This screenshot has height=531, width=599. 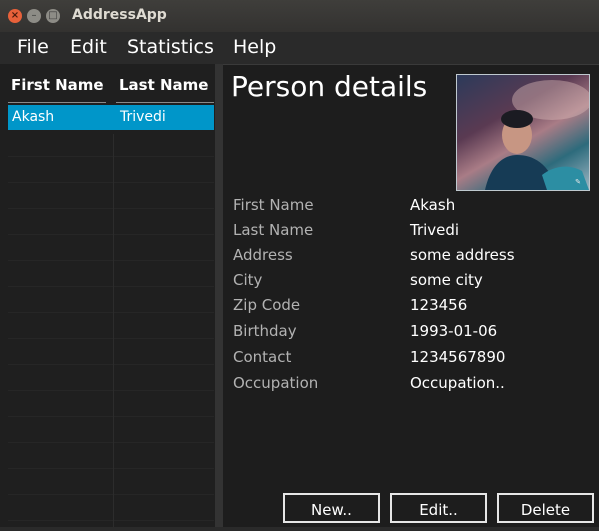 What do you see at coordinates (537, 135) in the screenshot?
I see `person-photo-image` at bounding box center [537, 135].